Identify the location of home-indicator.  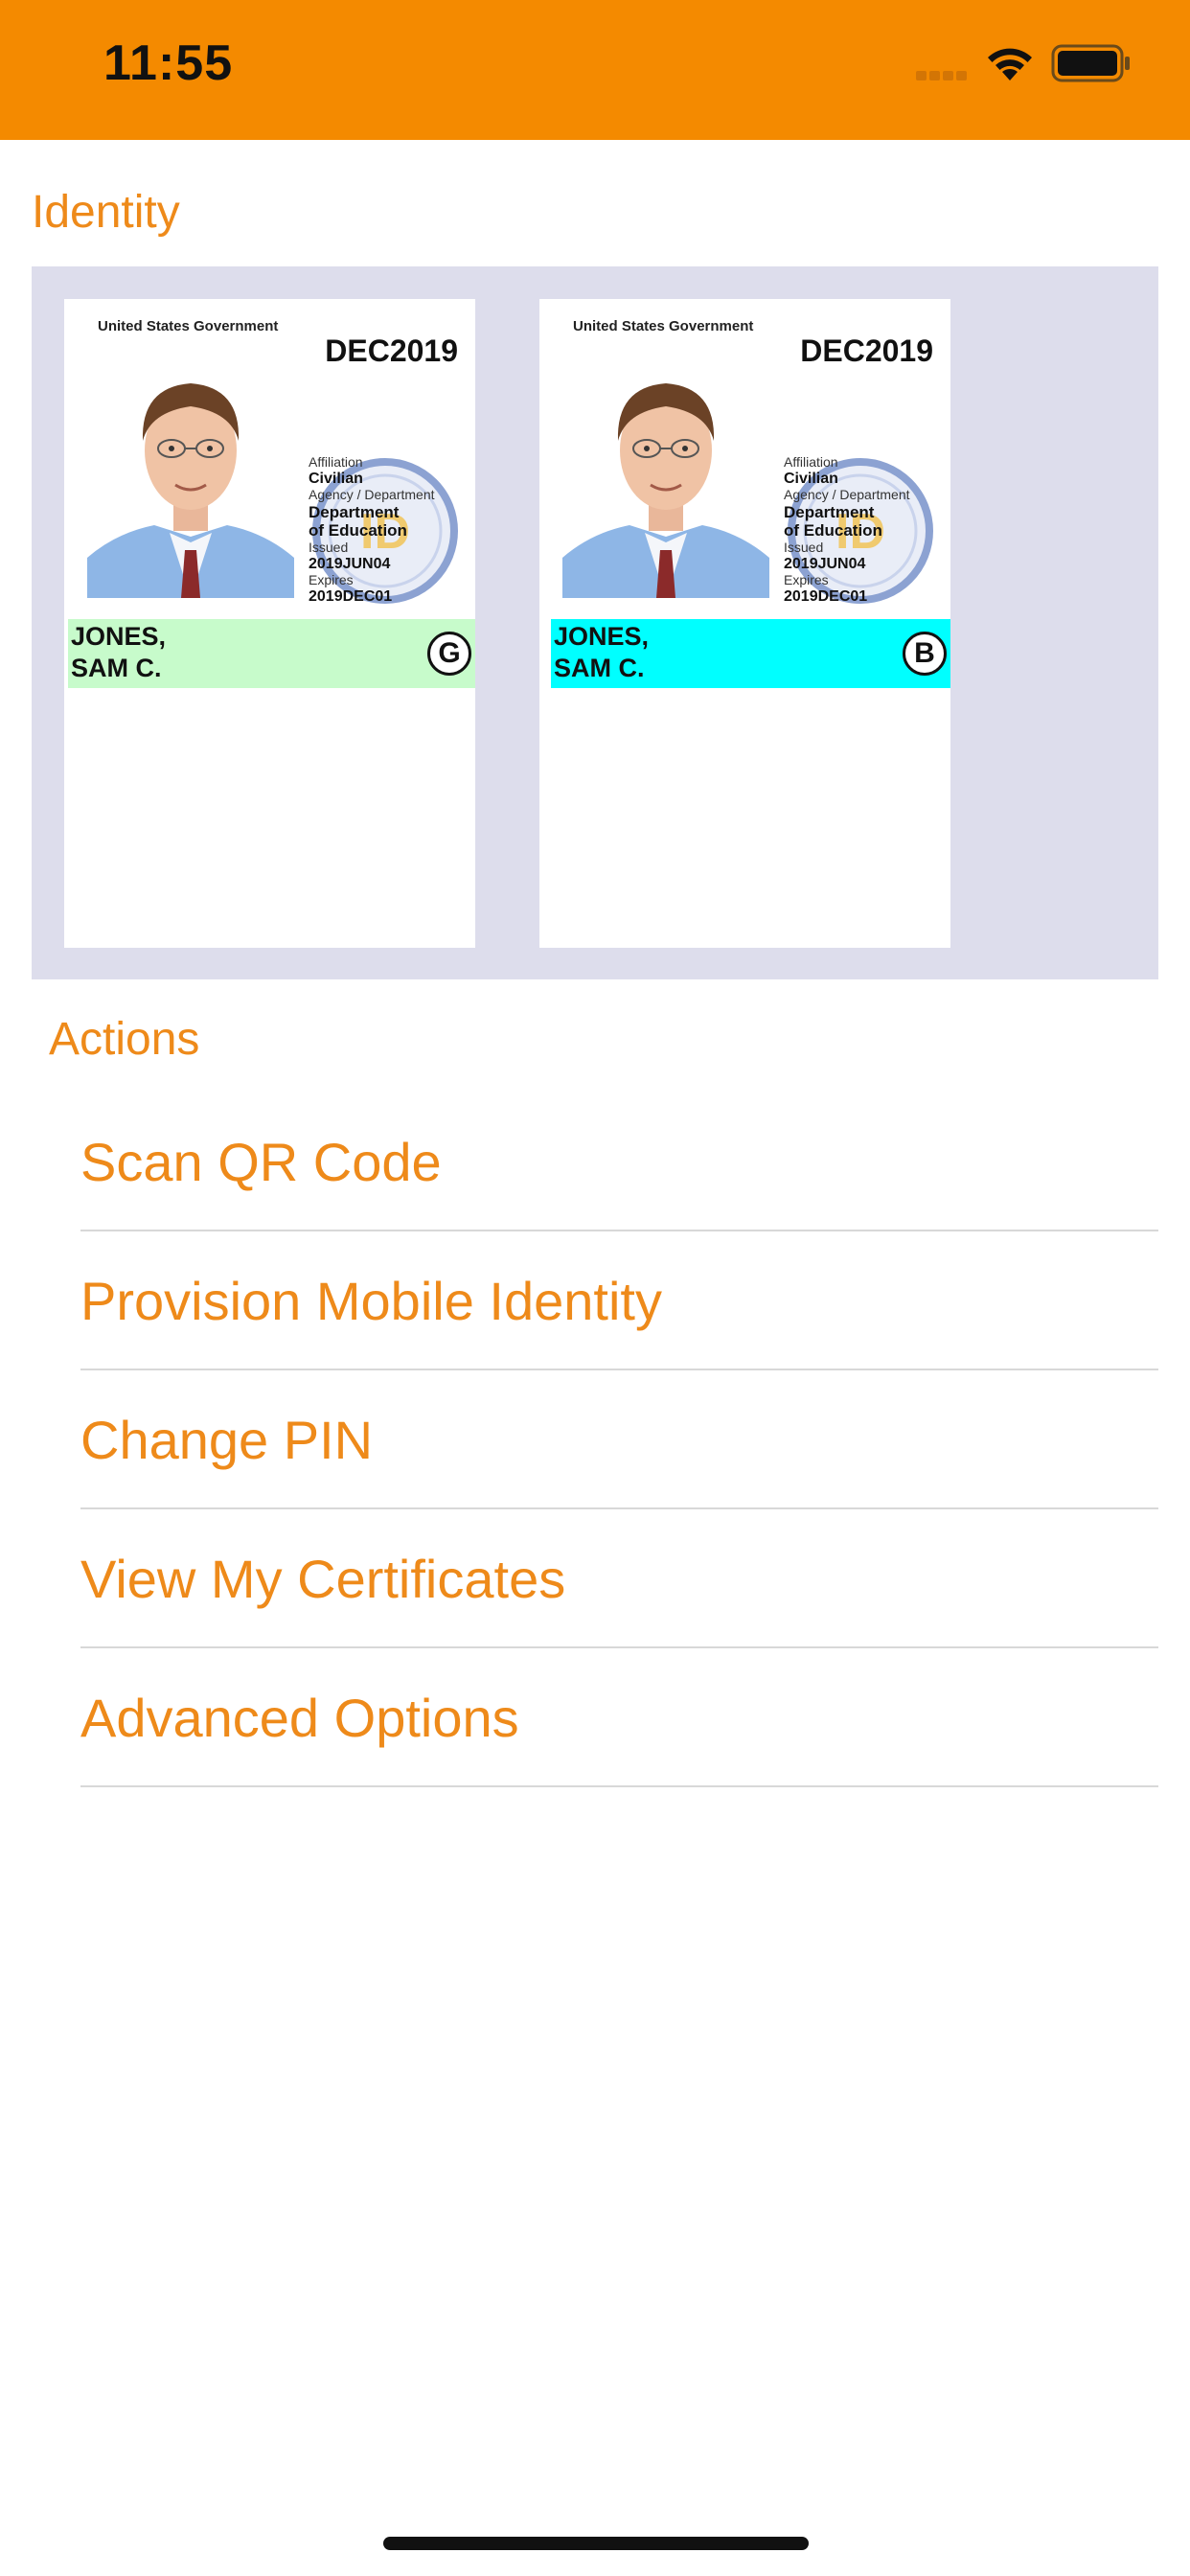
(596, 2543).